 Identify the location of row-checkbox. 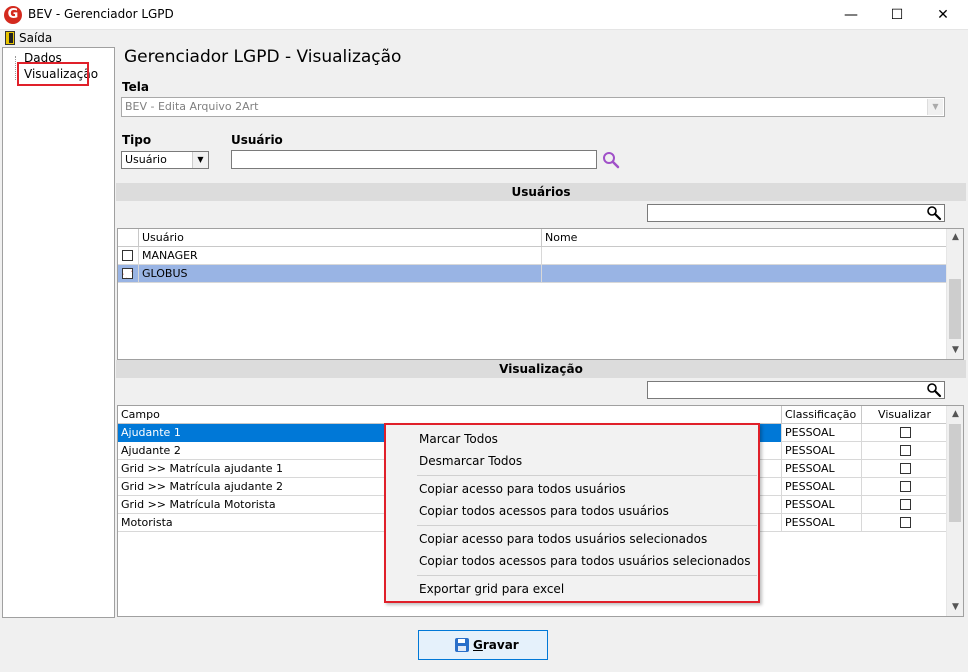
(127, 255).